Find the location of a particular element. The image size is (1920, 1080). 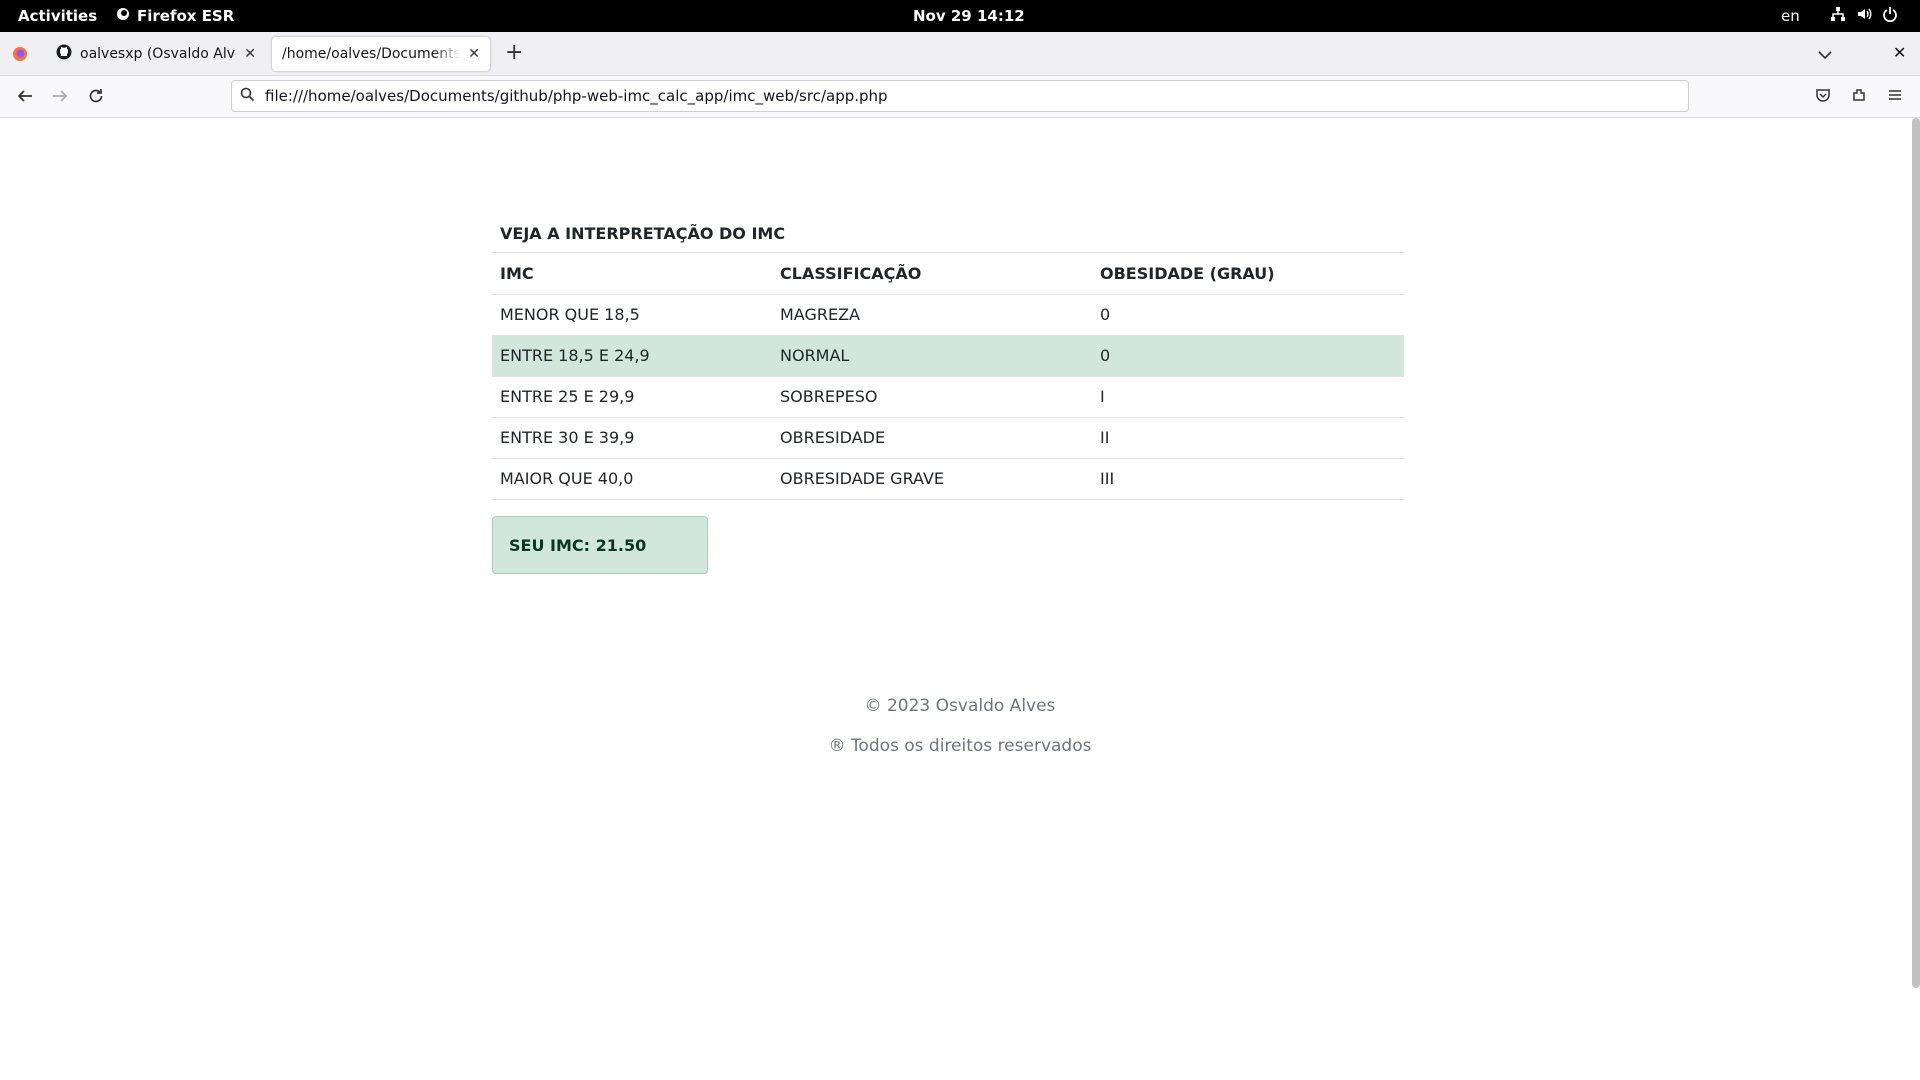

header-classification: CLASSIFICAÇÃO is located at coordinates (932, 274).